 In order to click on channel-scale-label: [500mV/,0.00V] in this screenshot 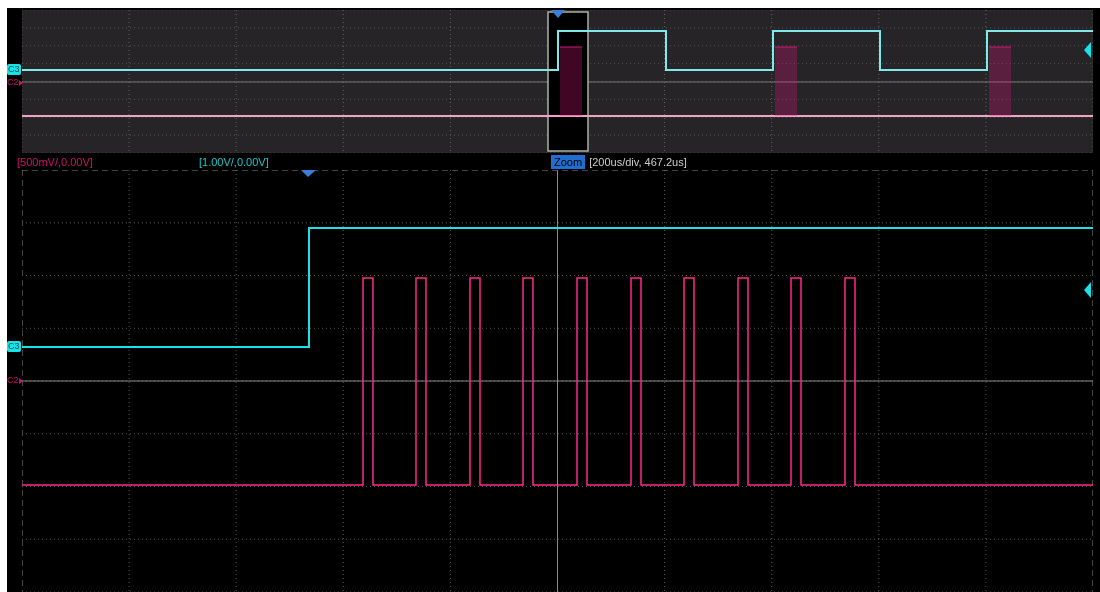, I will do `click(55, 161)`.